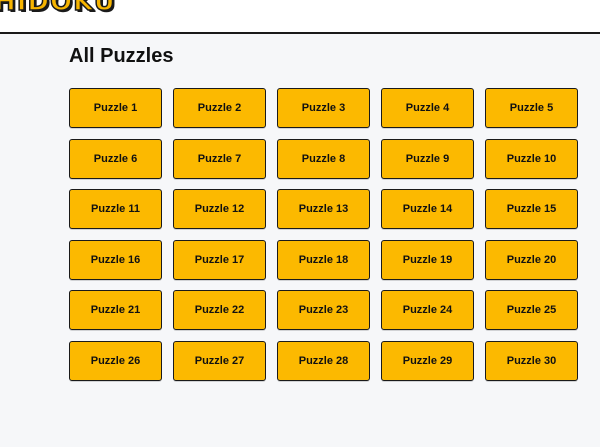 This screenshot has height=447, width=600. I want to click on puzzle-button: Puzzle 25, so click(531, 310).